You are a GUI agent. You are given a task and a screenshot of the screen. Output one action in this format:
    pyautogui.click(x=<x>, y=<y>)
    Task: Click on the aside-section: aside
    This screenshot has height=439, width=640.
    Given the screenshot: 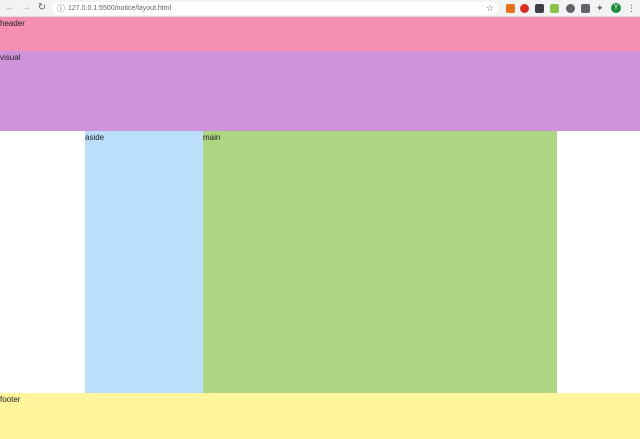 What is the action you would take?
    pyautogui.click(x=144, y=262)
    